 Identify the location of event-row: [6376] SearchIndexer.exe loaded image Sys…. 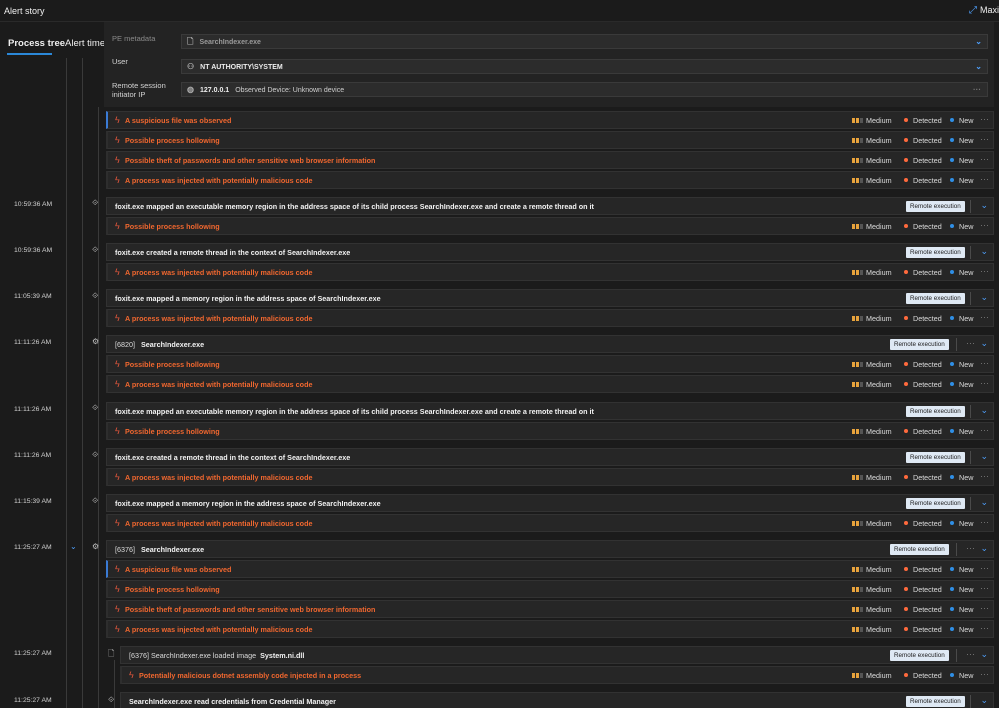
(557, 655).